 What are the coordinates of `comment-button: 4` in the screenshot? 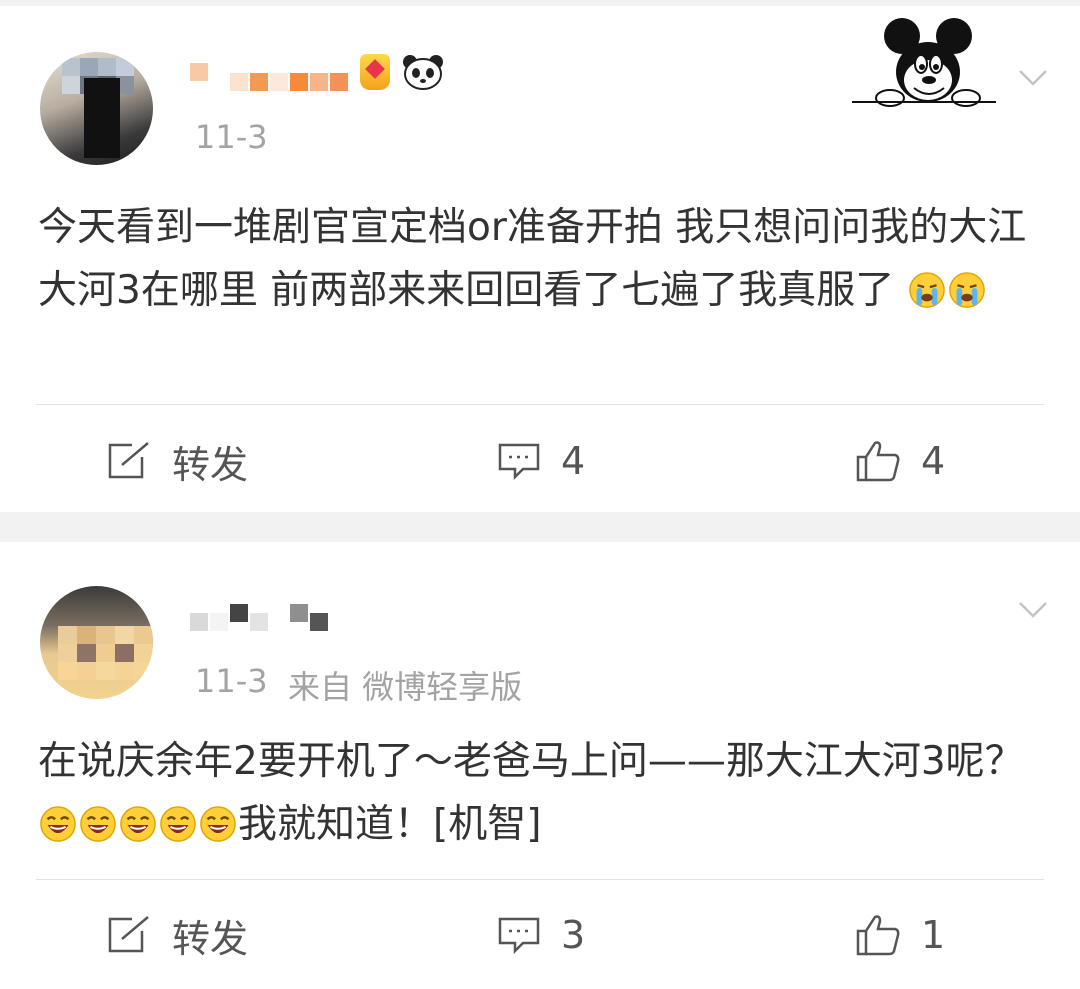 It's located at (541, 461).